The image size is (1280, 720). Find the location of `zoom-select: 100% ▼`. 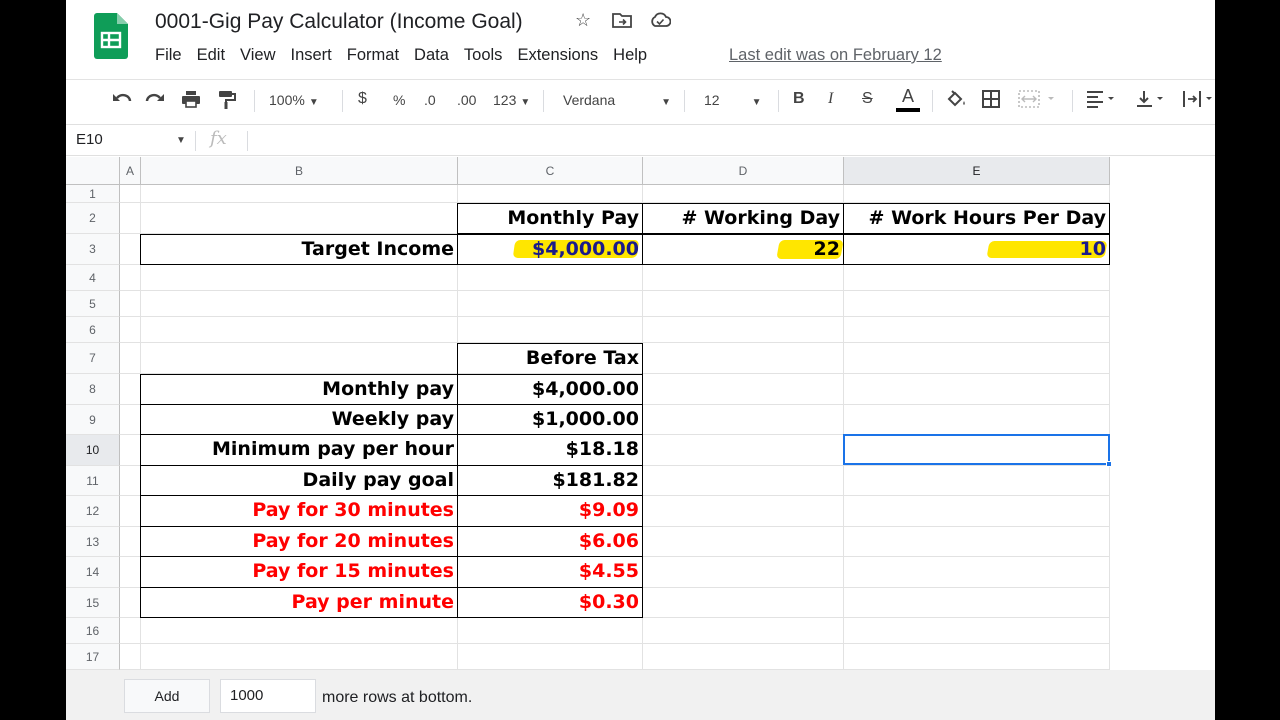

zoom-select: 100% ▼ is located at coordinates (294, 100).